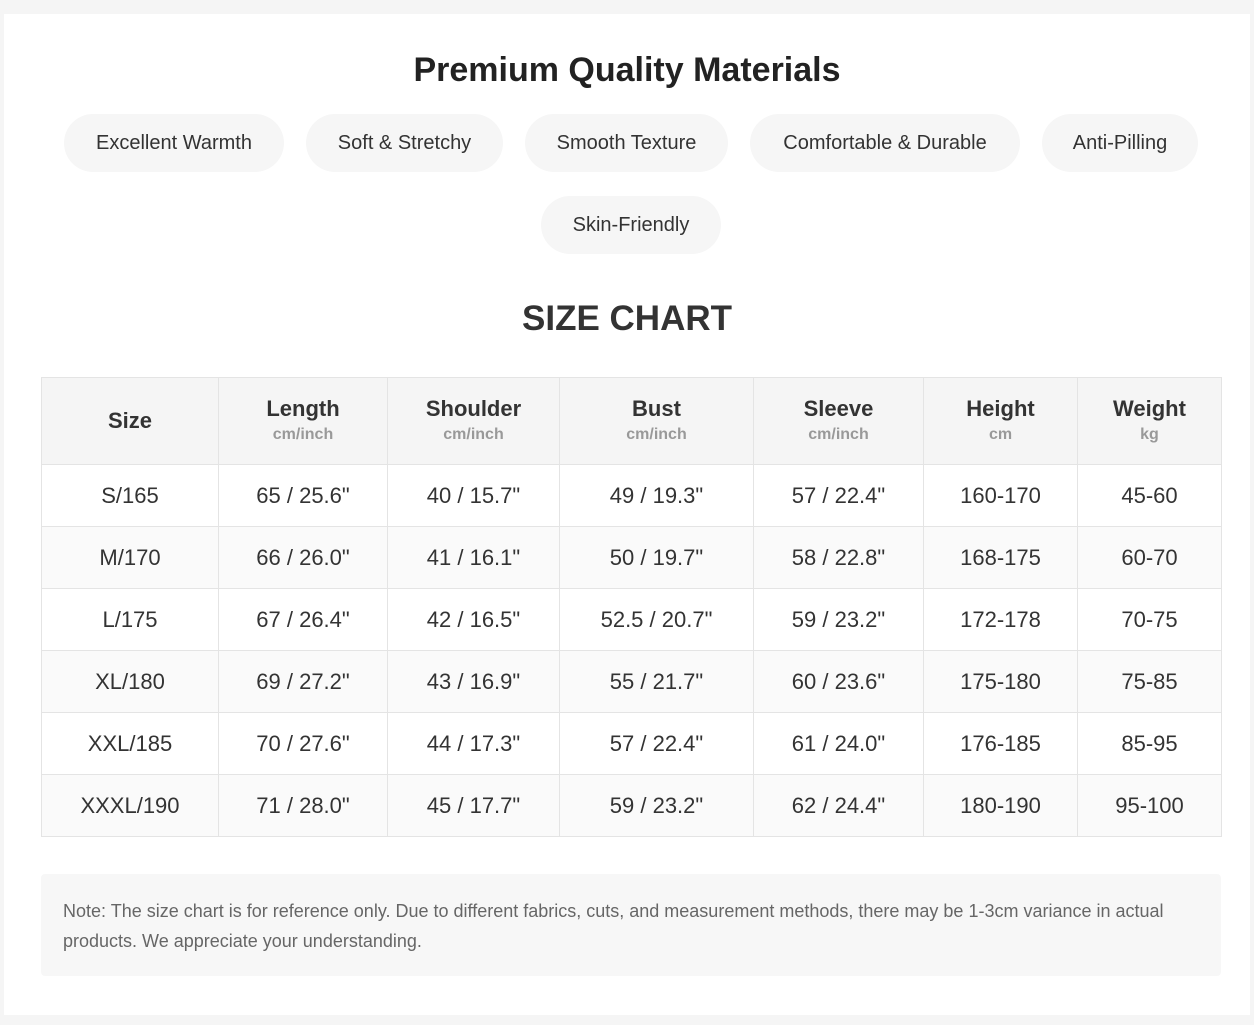 The image size is (1254, 1025). Describe the element at coordinates (885, 143) in the screenshot. I see `feature-chip-durable: Comfortable & Durable` at that location.